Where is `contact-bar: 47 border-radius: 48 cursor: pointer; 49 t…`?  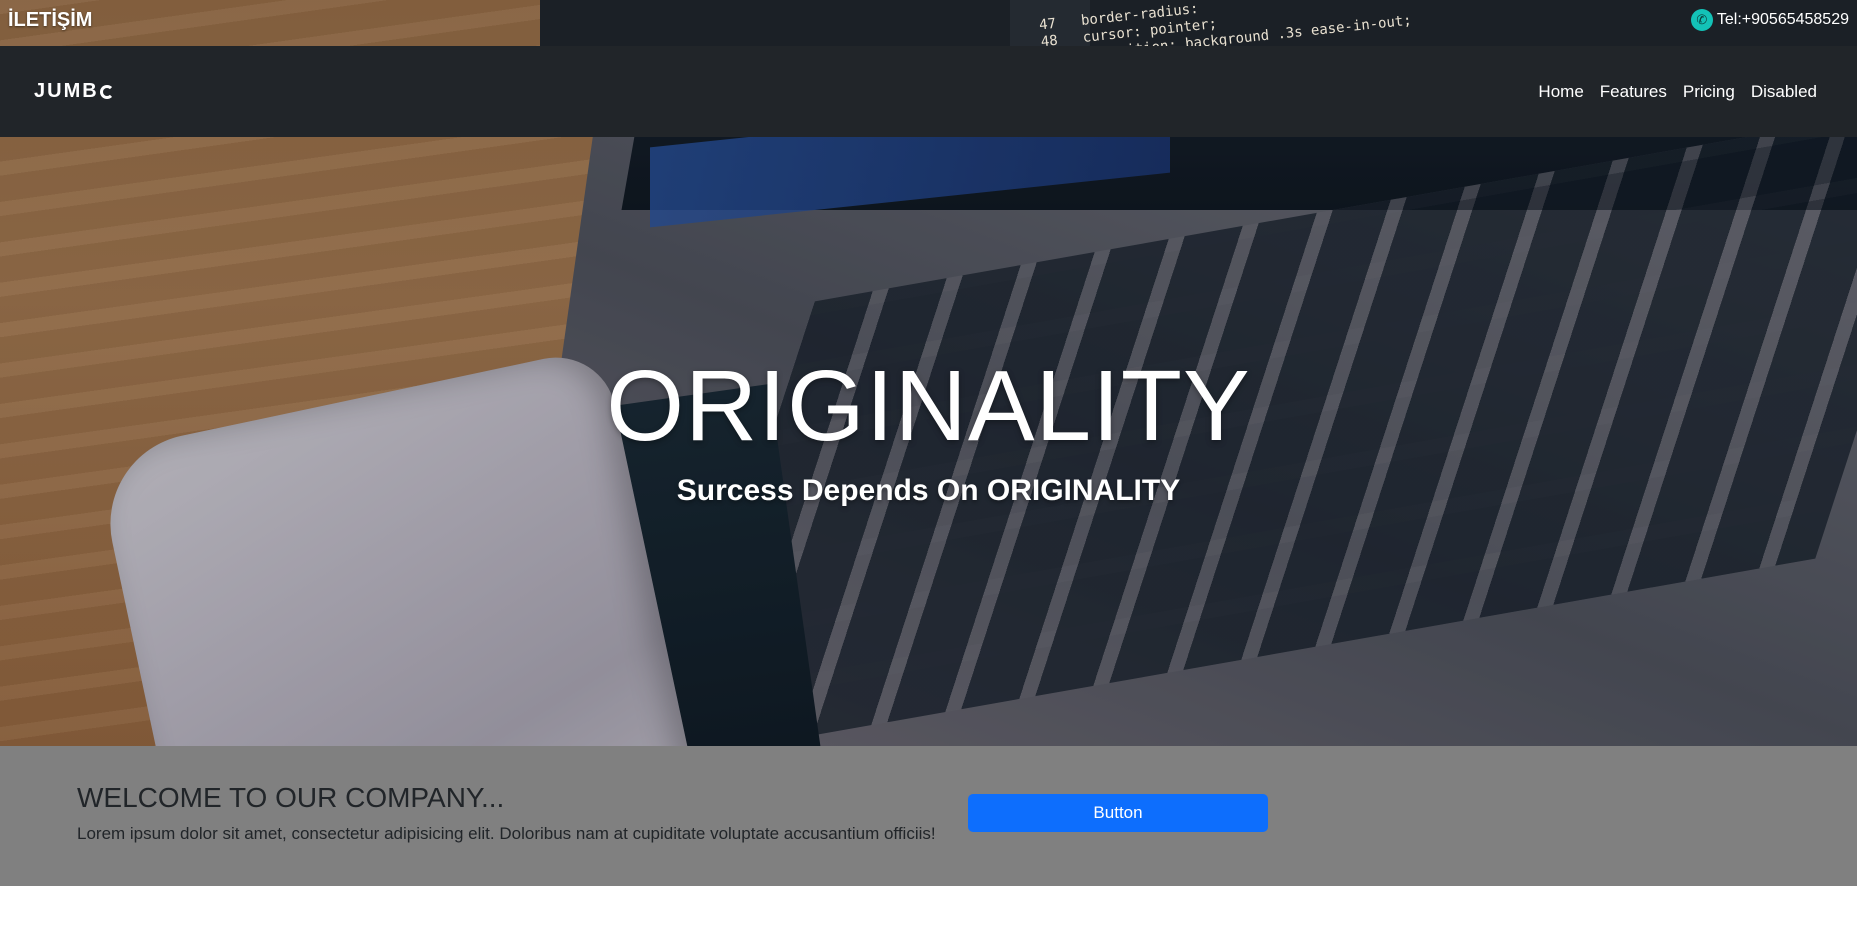
contact-bar: 47 border-radius: 48 cursor: pointer; 49 t… is located at coordinates (928, 23).